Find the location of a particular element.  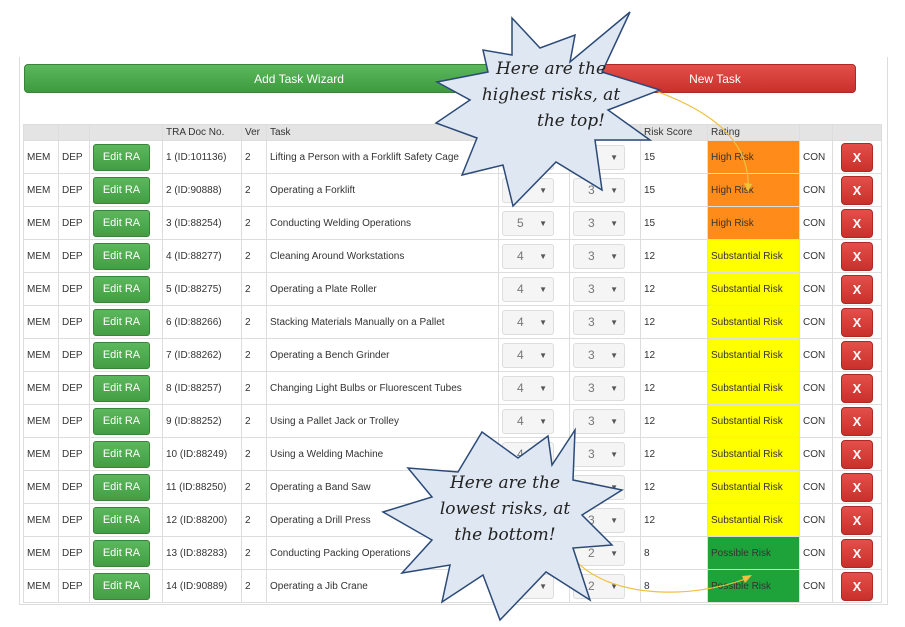

header-cell-version: Ver is located at coordinates (254, 132).